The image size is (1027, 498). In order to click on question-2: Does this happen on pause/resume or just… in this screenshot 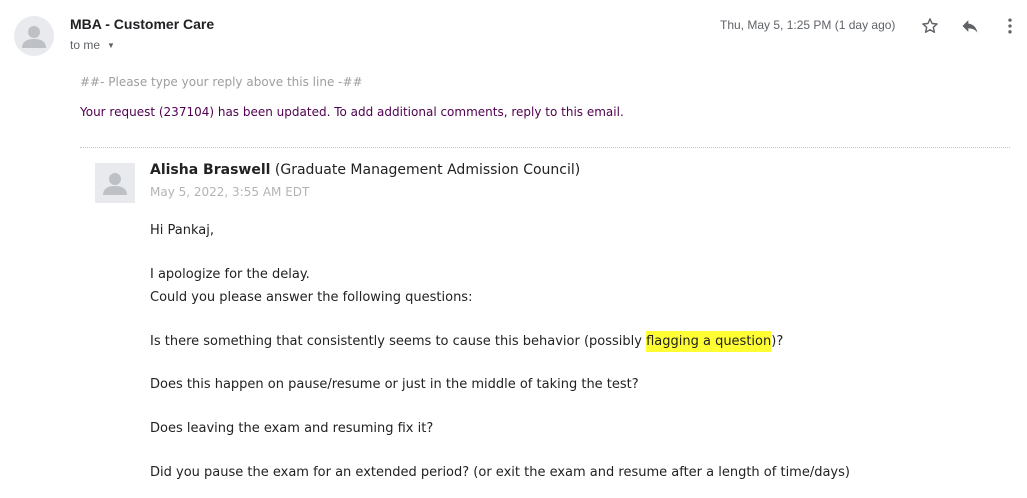, I will do `click(394, 384)`.